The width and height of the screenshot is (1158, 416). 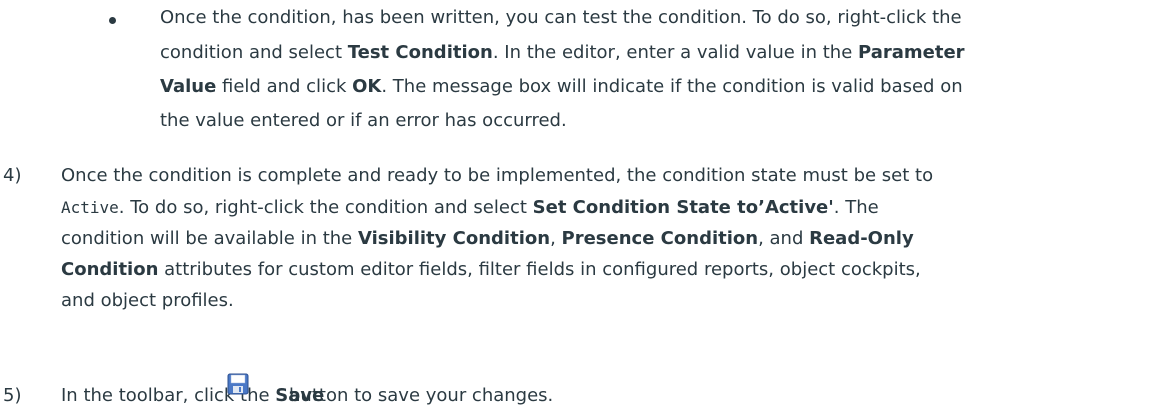 I want to click on paragraph-line: In the toolbar, click the Save, so click(x=192, y=396).